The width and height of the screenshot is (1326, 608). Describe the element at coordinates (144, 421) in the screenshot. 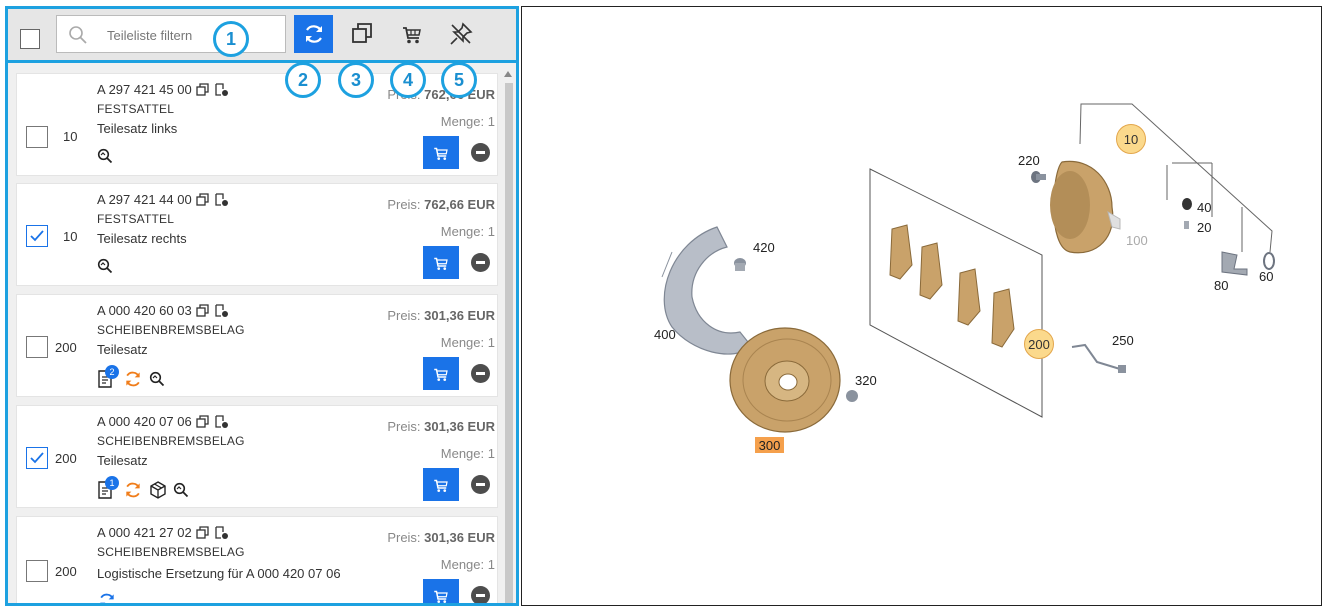

I see `part-number-text: A 000 420 07 06` at that location.